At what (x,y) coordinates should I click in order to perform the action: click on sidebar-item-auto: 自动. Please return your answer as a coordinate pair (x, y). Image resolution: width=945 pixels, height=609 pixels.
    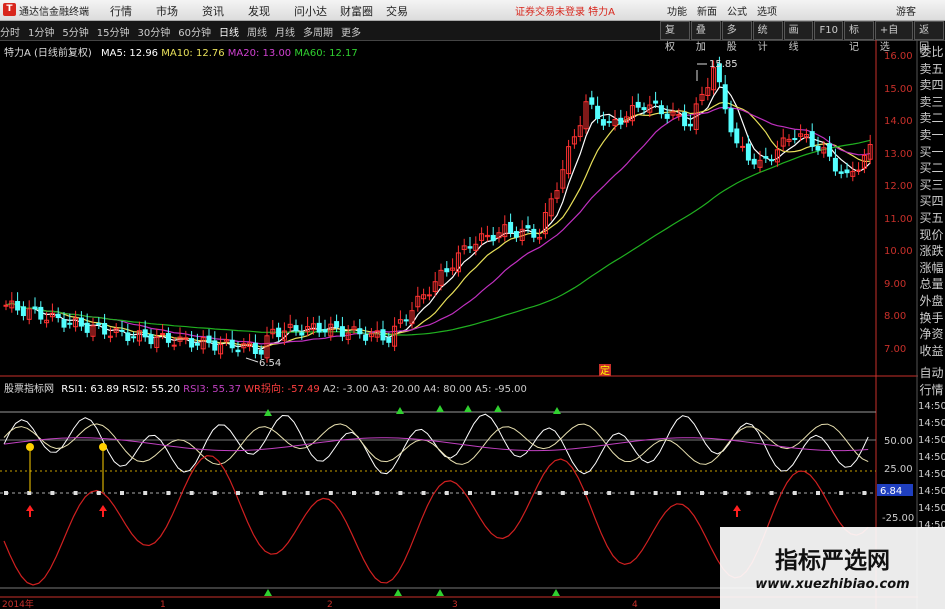
    Looking at the image, I should click on (931, 373).